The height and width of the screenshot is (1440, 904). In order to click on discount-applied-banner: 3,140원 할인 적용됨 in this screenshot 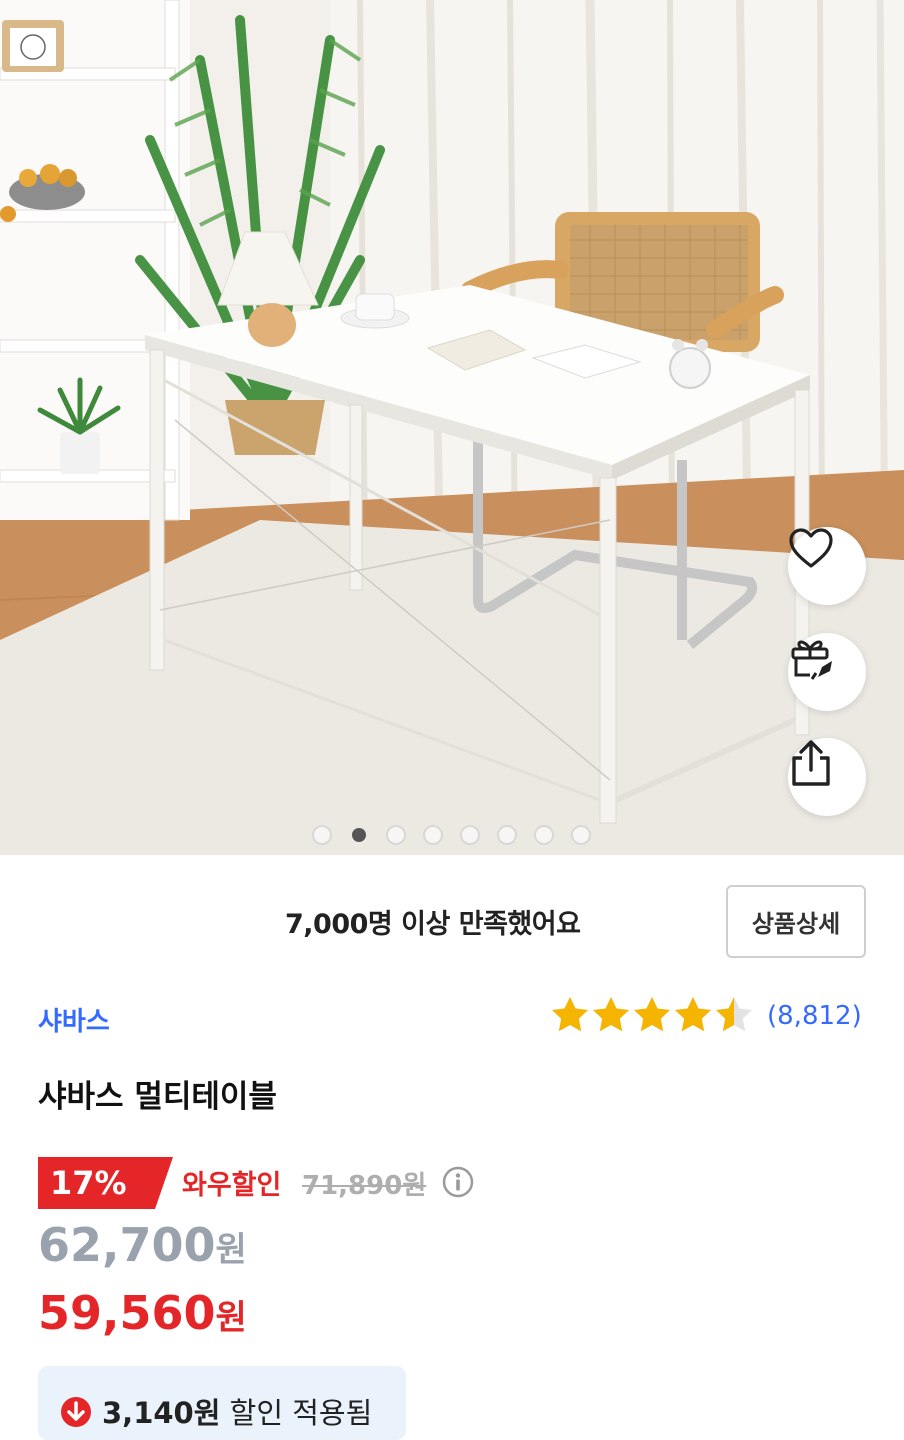, I will do `click(222, 1403)`.